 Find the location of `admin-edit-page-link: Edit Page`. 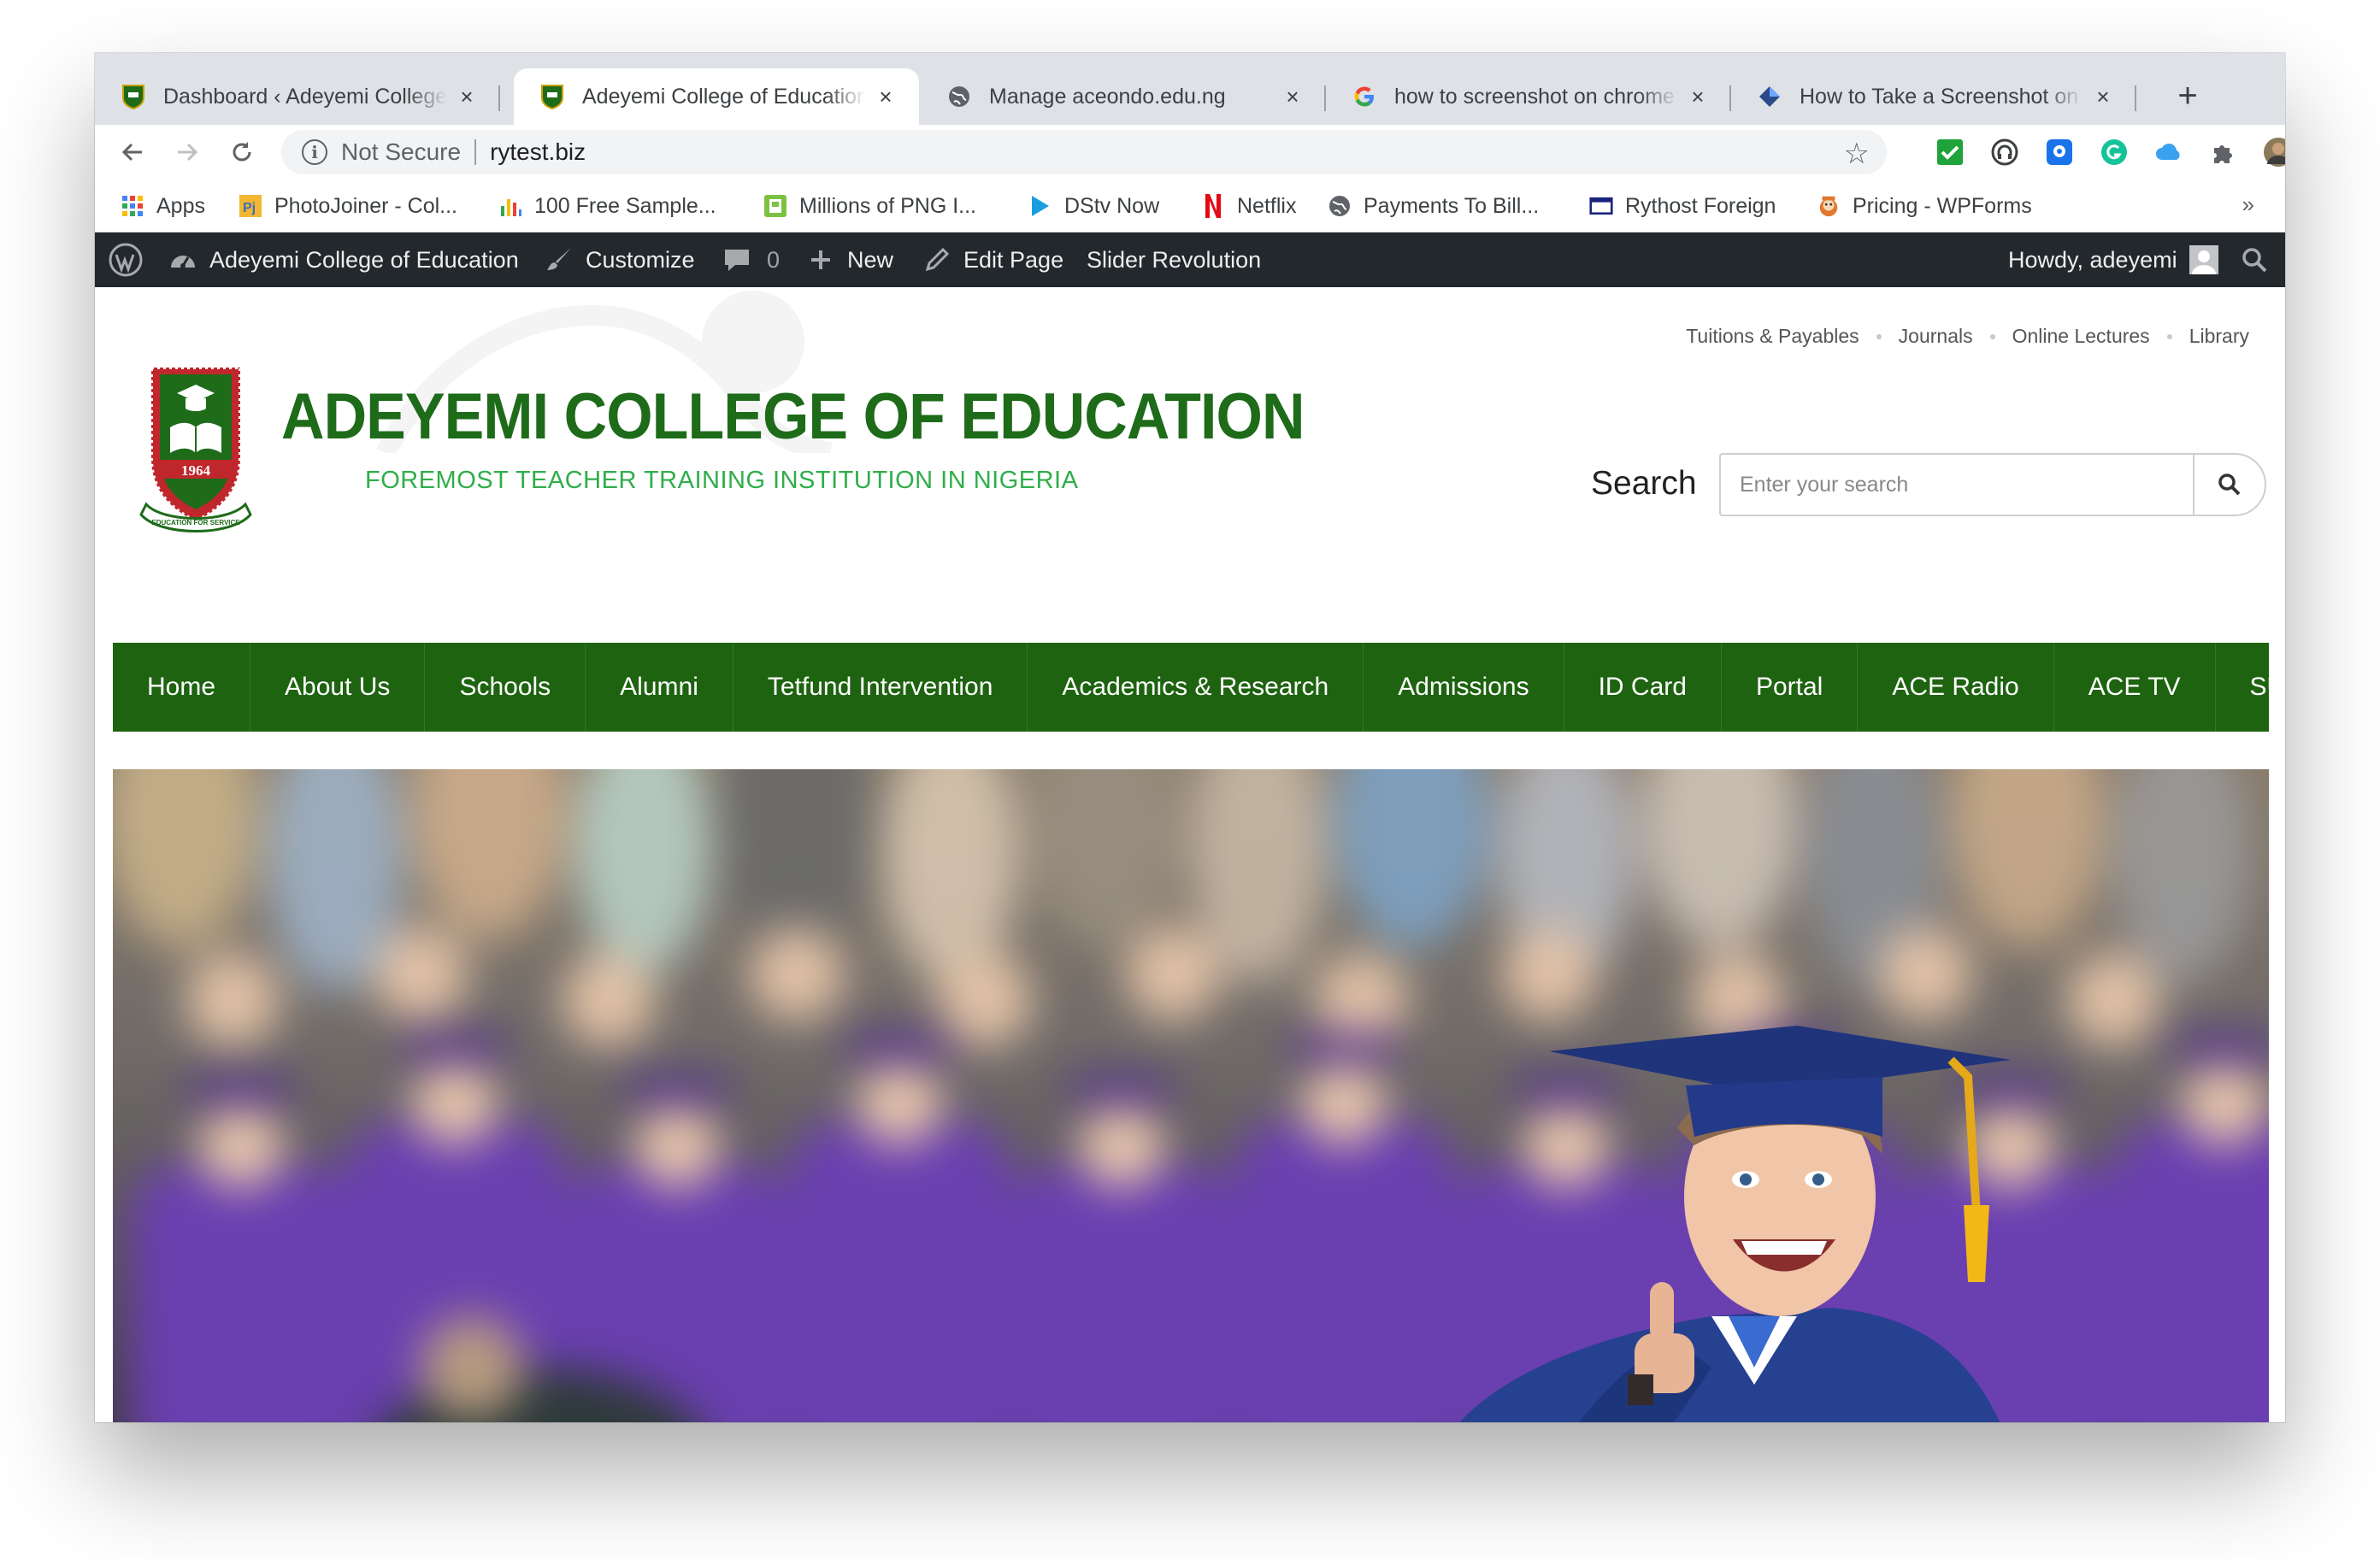

admin-edit-page-link: Edit Page is located at coordinates (993, 260).